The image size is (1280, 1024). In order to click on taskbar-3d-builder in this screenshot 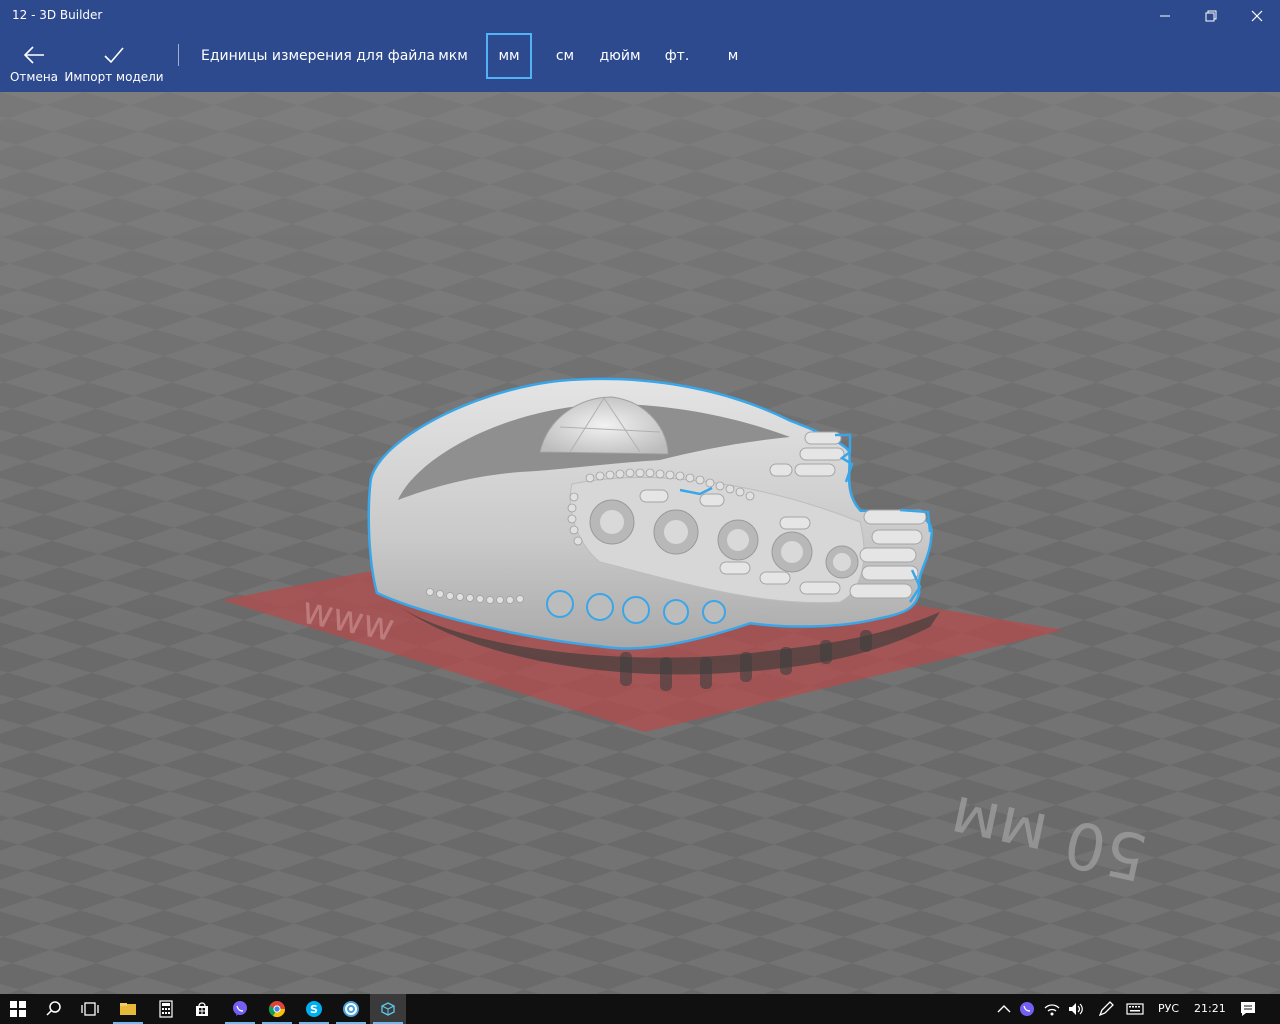, I will do `click(388, 1009)`.